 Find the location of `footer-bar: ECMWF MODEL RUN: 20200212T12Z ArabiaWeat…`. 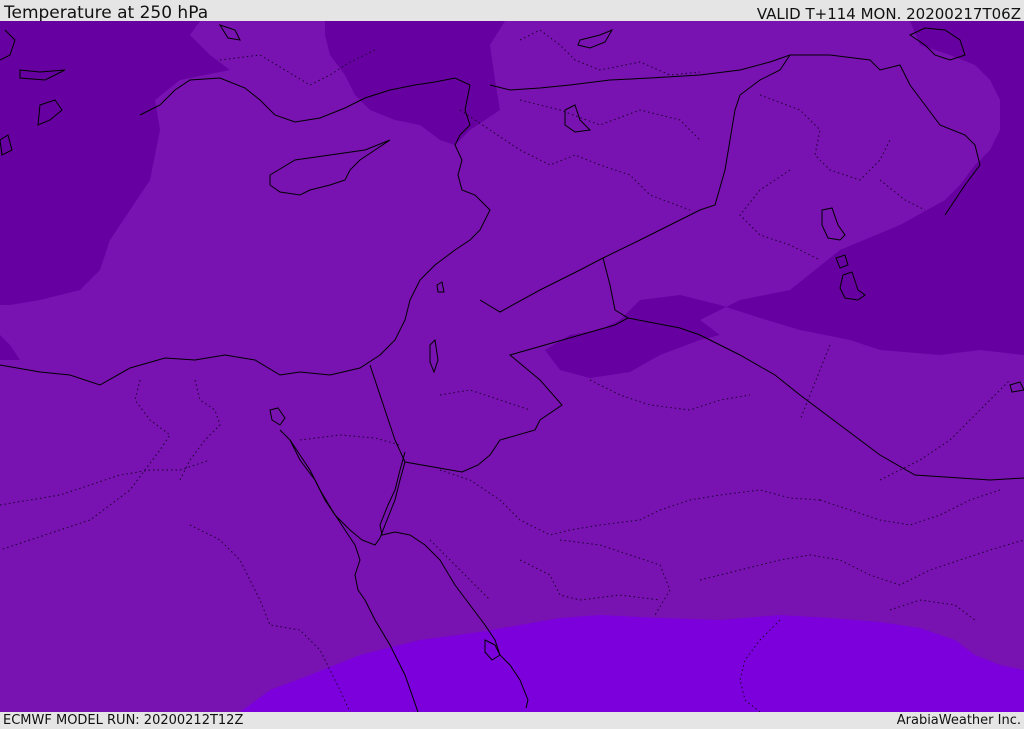

footer-bar: ECMWF MODEL RUN: 20200212T12Z ArabiaWeat… is located at coordinates (512, 720).